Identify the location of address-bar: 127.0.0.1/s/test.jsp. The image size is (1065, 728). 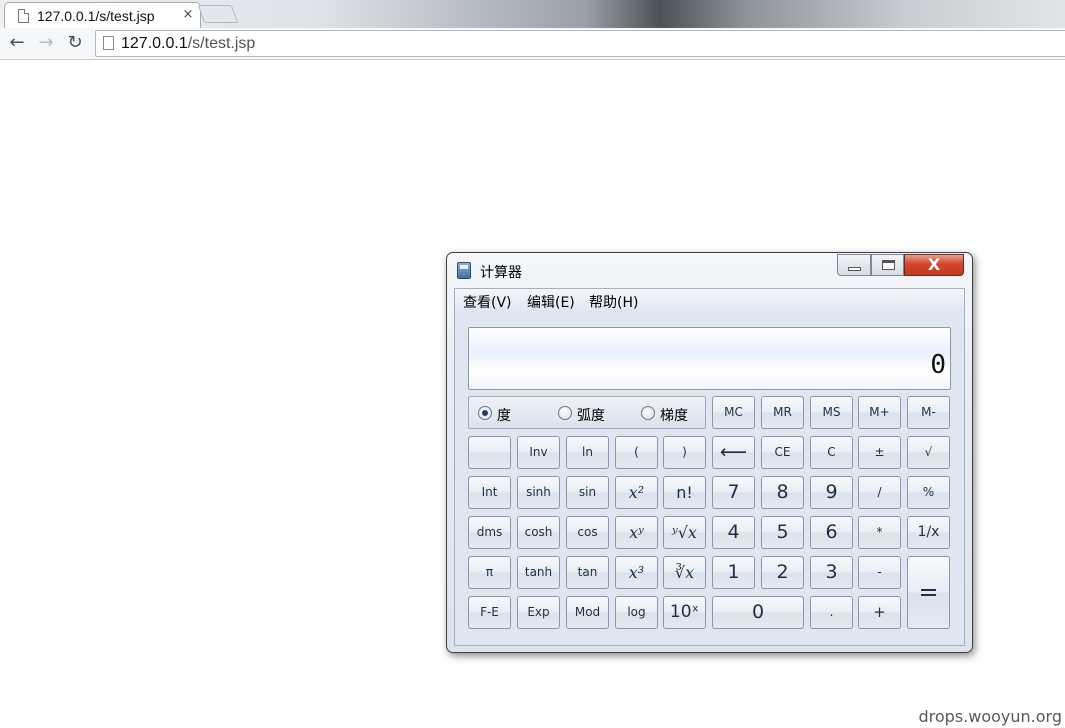
(580, 43).